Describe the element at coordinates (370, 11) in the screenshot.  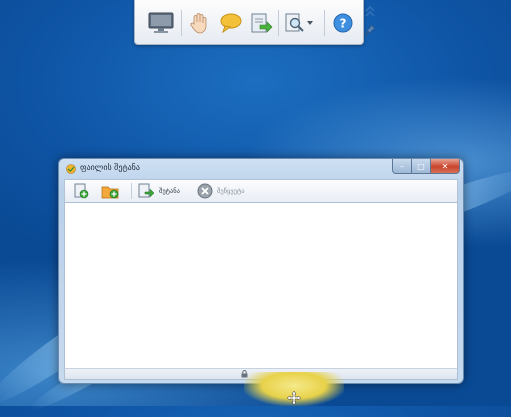
I see `double-chevron-up-icon` at that location.